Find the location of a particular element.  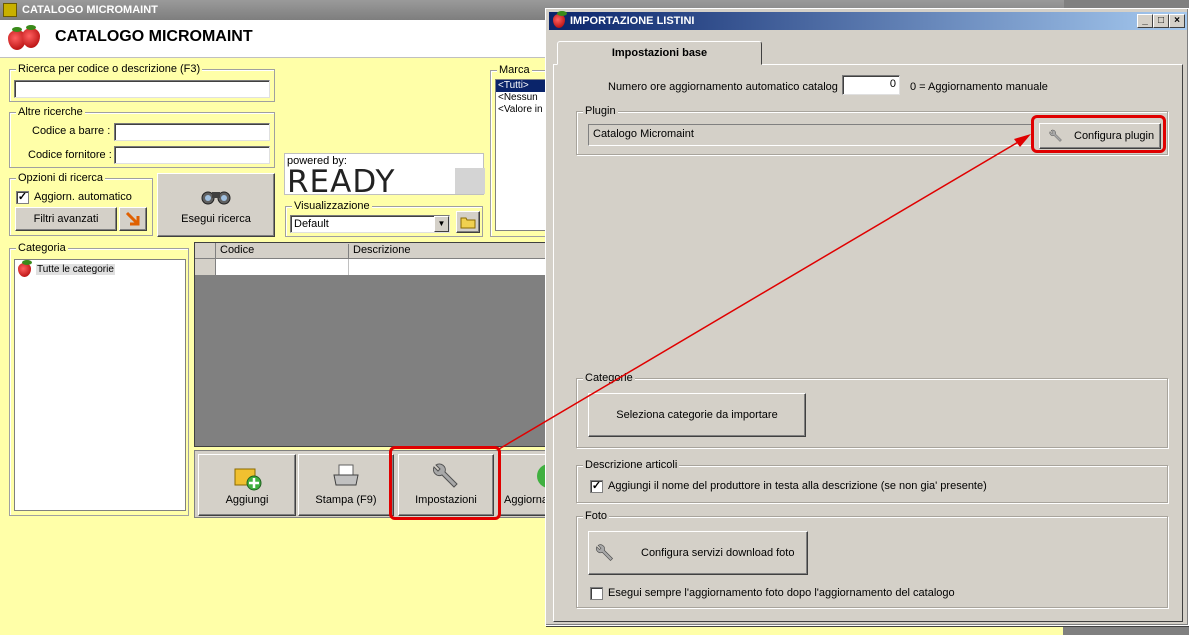

tab-impostazioni-base: Impostazioni base is located at coordinates (659, 53).